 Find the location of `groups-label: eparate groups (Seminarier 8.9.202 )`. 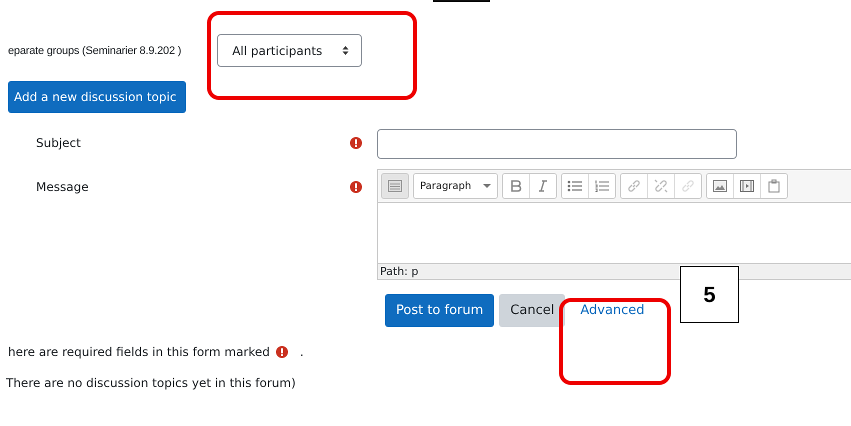

groups-label: eparate groups (Seminarier 8.9.202 ) is located at coordinates (95, 50).